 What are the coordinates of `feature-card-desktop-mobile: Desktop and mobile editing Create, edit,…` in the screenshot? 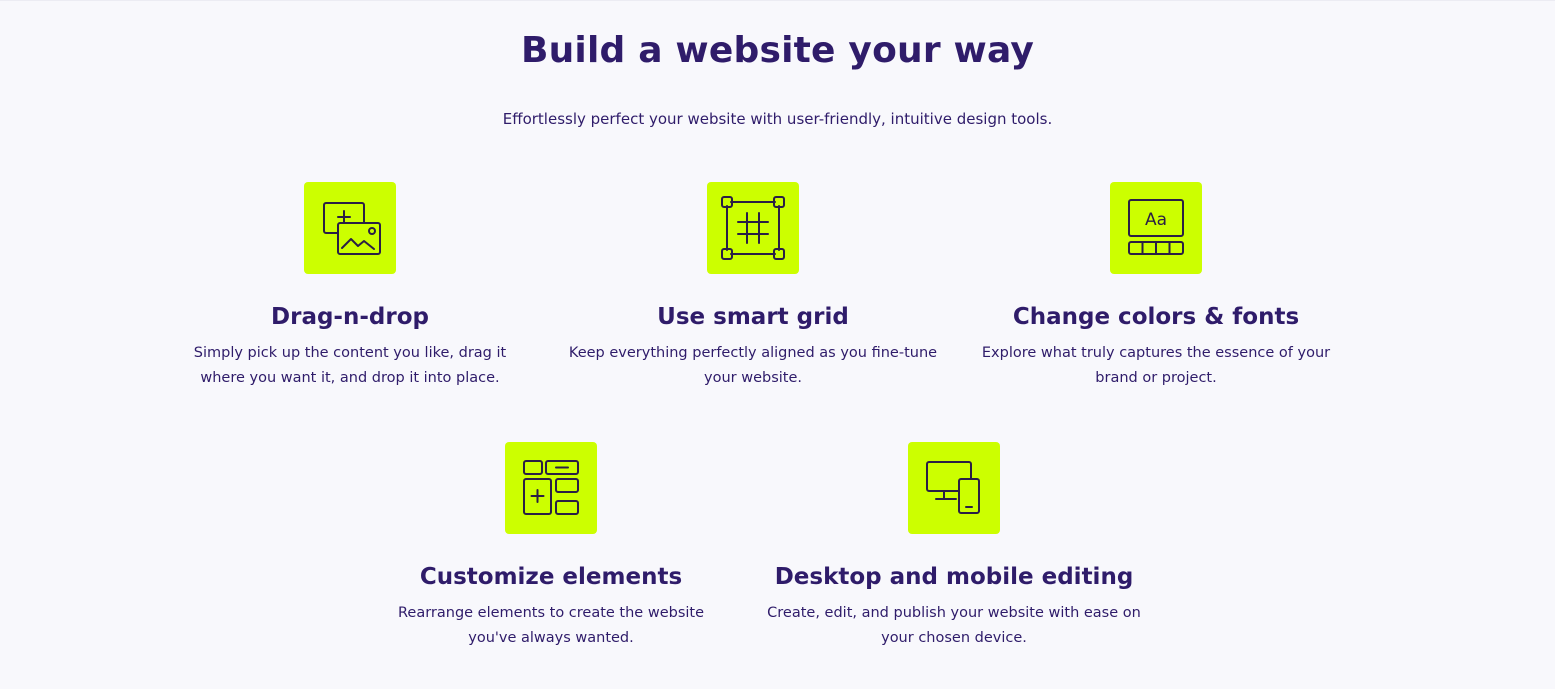 It's located at (954, 546).